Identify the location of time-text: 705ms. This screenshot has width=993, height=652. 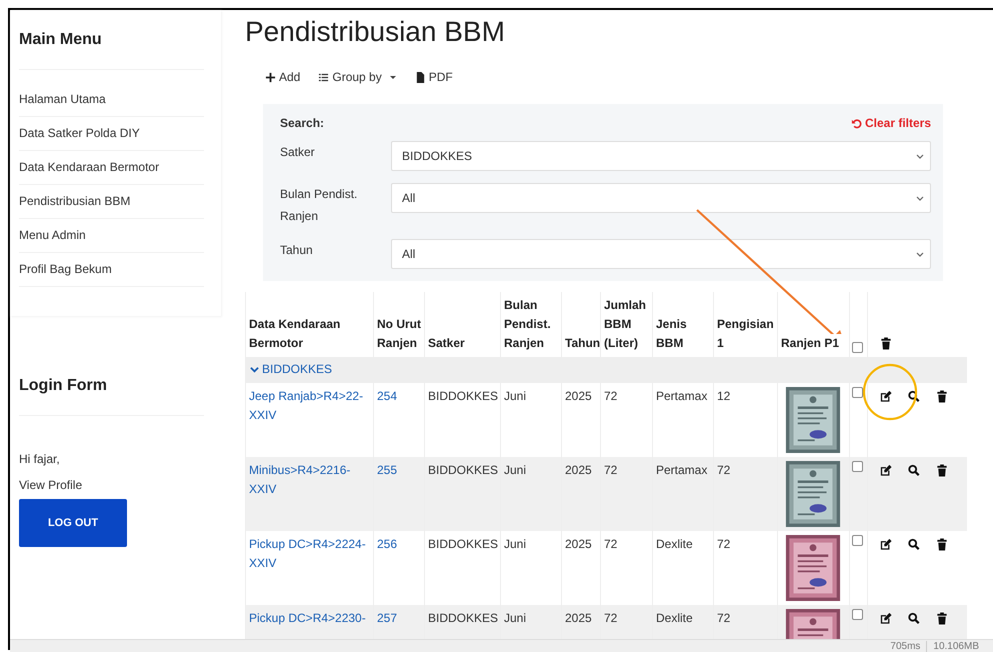
(905, 646).